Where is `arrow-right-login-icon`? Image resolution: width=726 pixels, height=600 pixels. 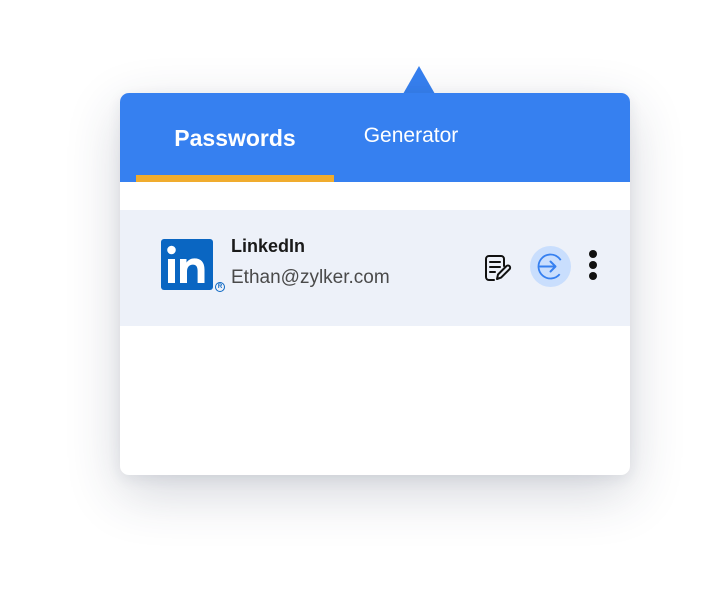
arrow-right-login-icon is located at coordinates (550, 266).